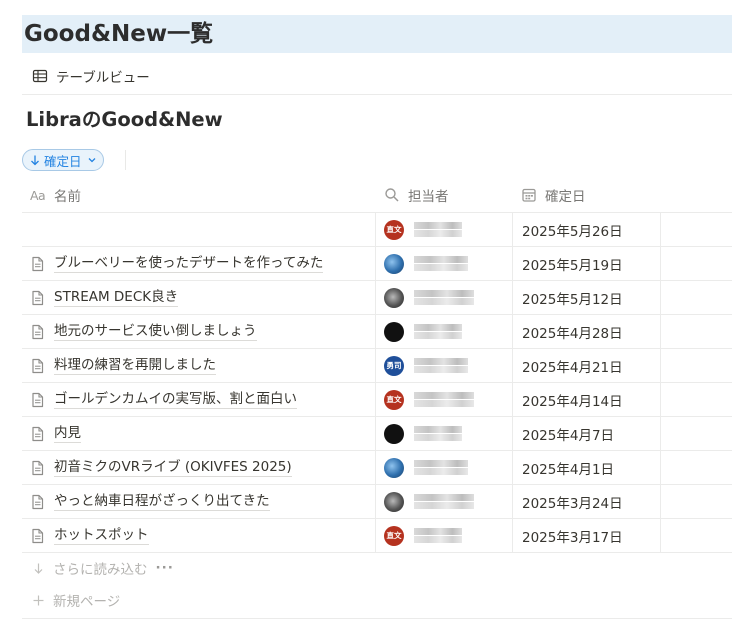  I want to click on more-options-icon: ···, so click(165, 568).